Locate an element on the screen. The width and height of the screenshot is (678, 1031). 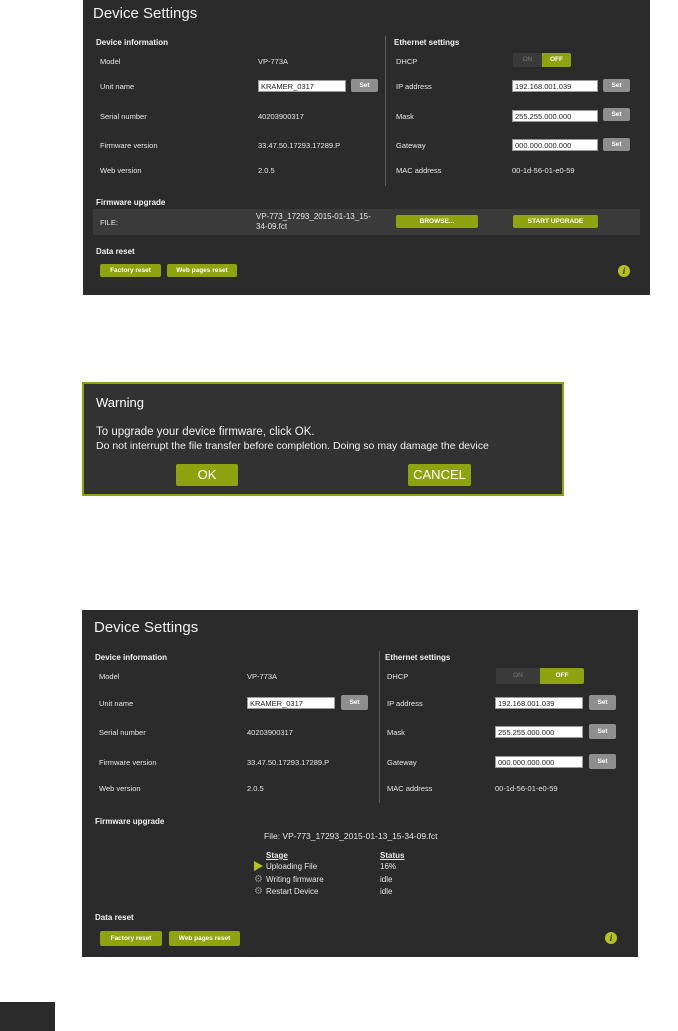
page-footer-block is located at coordinates (27, 1016).